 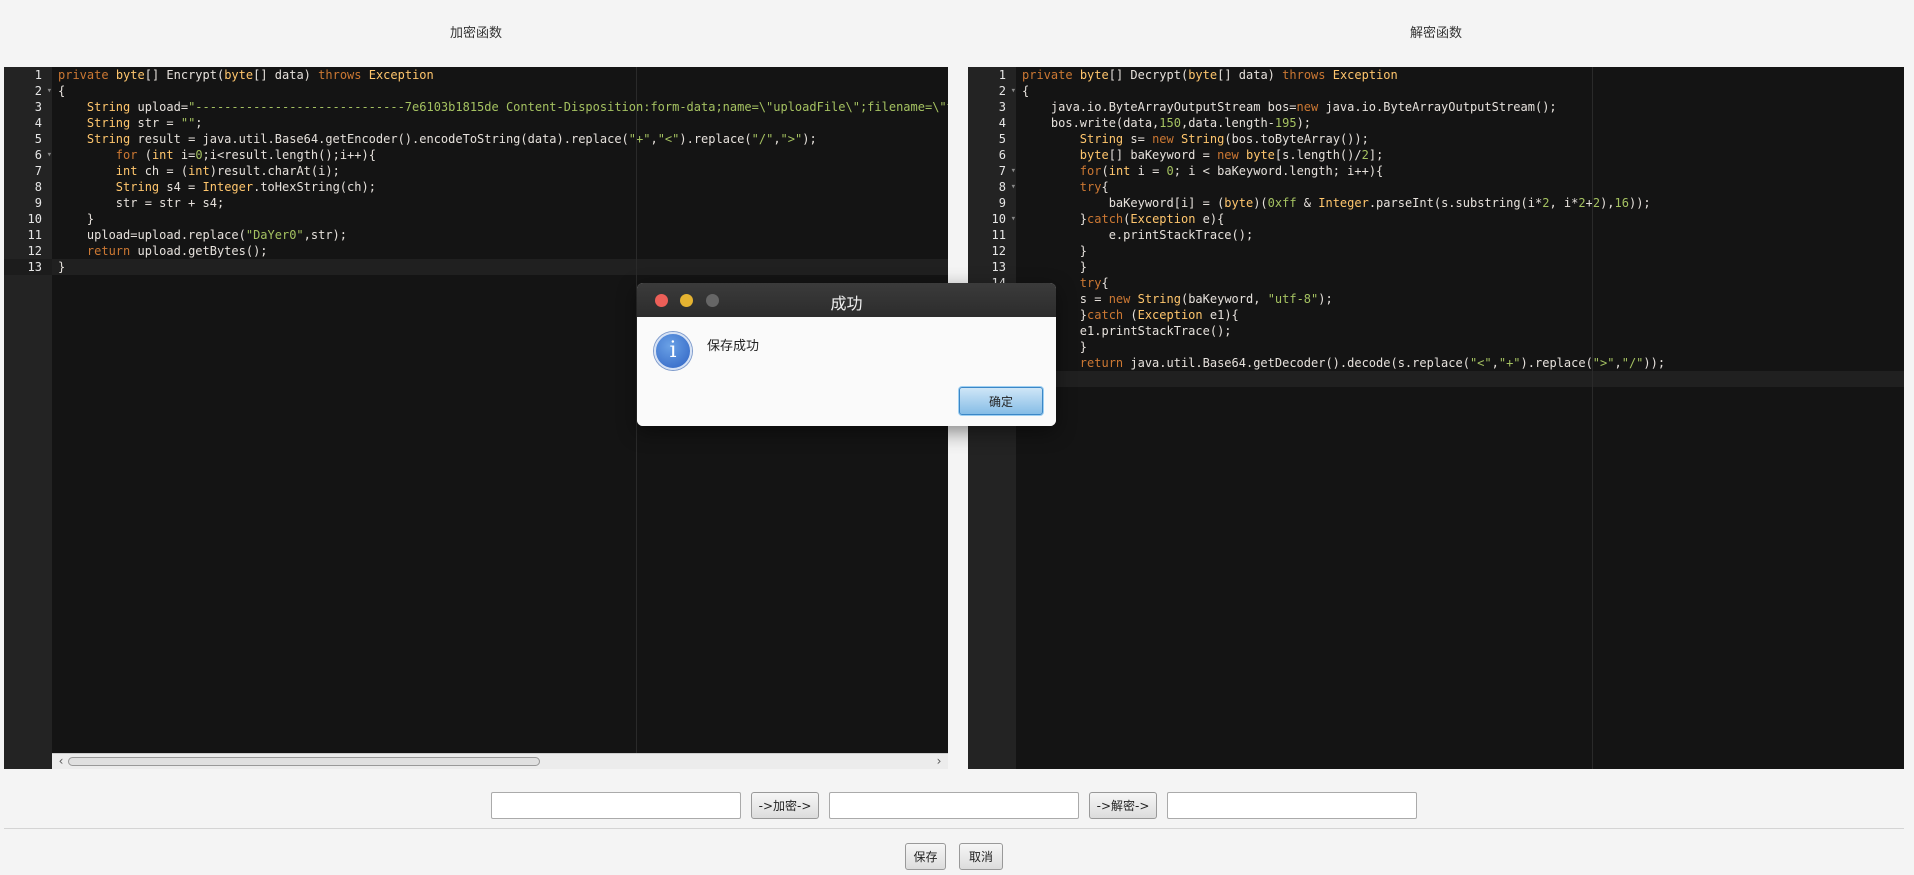 I want to click on code-line: bos.write(data,150,data.length-195);, so click(x=1460, y=123).